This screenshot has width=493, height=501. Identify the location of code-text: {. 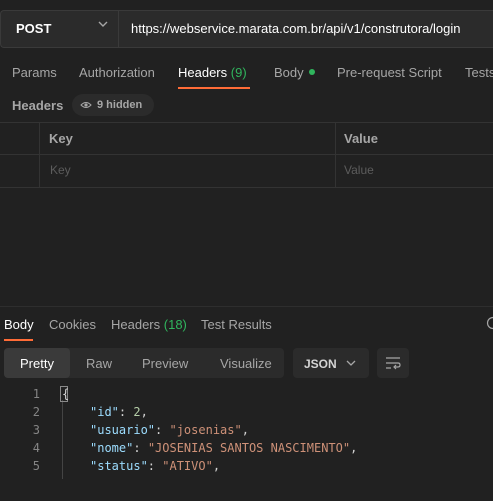
(65, 394).